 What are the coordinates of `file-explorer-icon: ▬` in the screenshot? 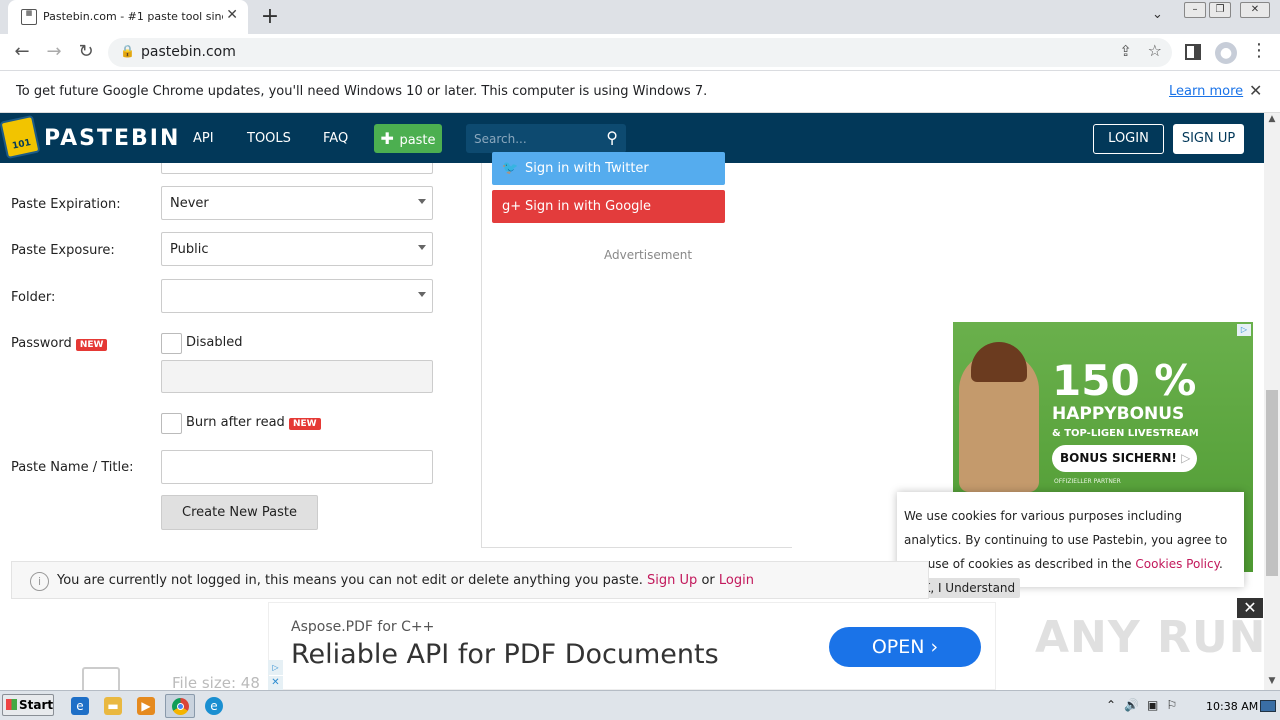 It's located at (113, 706).